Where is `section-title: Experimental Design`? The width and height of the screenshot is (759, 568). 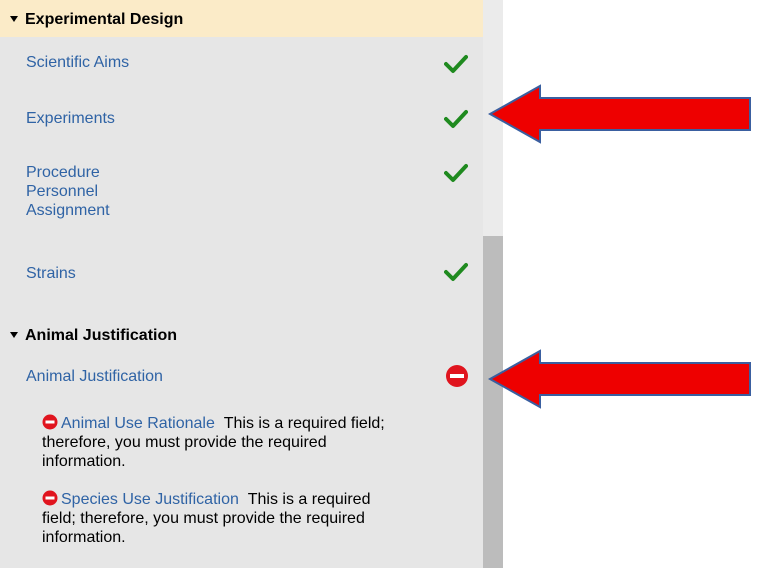 section-title: Experimental Design is located at coordinates (104, 19).